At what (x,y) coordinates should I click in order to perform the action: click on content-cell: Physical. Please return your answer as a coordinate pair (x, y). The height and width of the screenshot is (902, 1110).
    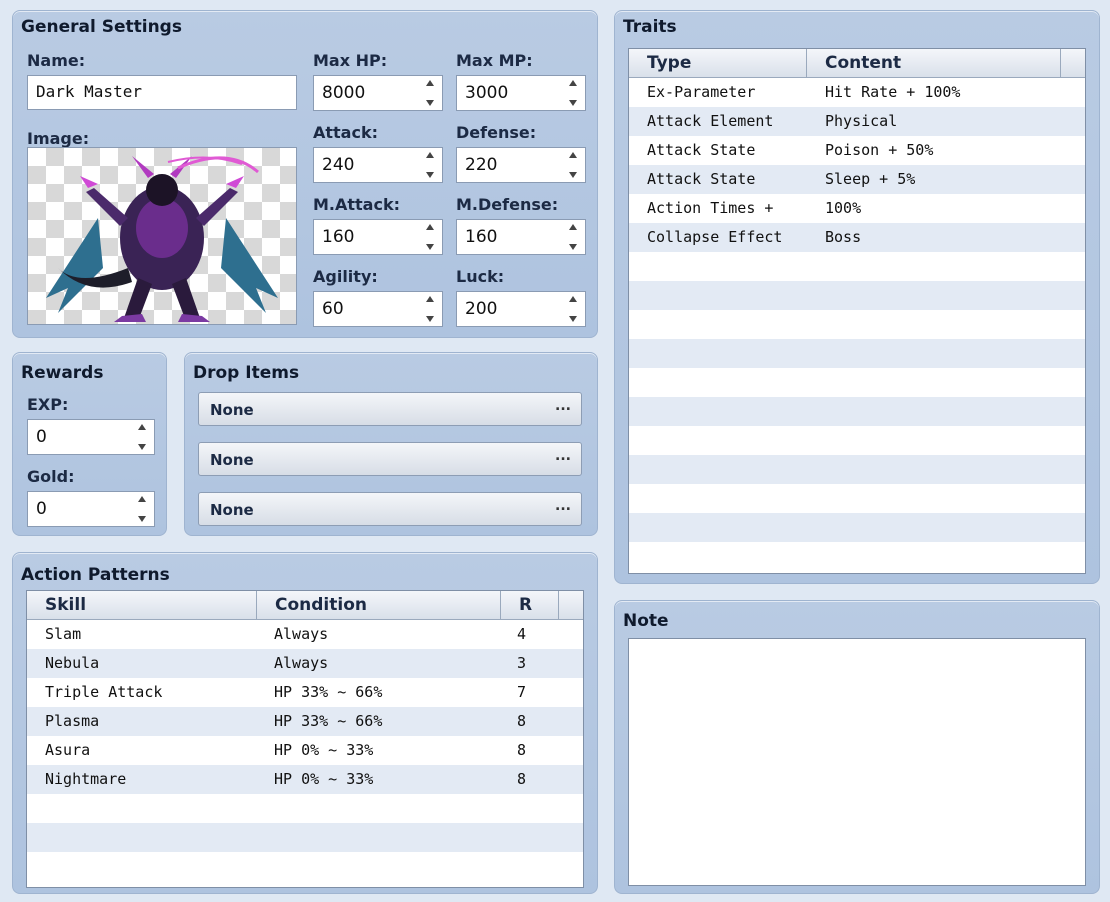
    Looking at the image, I should click on (861, 121).